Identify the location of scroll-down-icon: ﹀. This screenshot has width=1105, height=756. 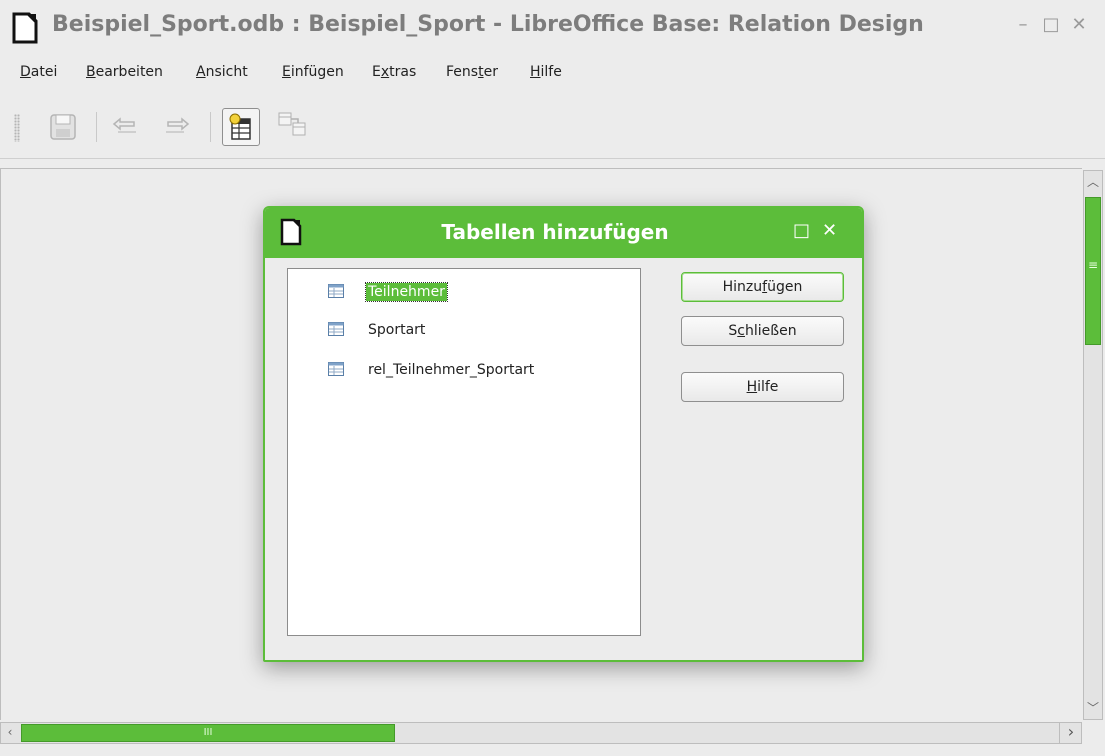
(1093, 707).